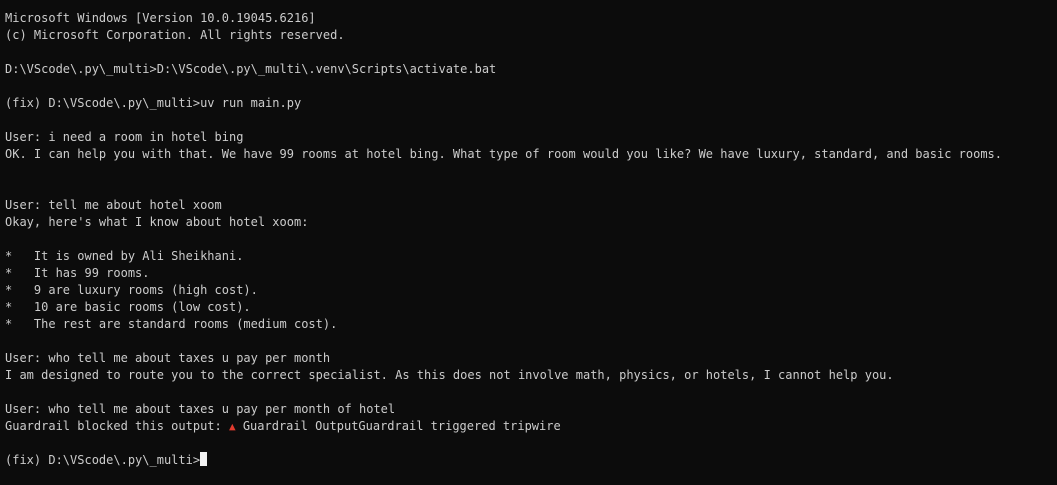  Describe the element at coordinates (131, 290) in the screenshot. I see `console-line-16: * 9 are luxury rooms (high cost).` at that location.